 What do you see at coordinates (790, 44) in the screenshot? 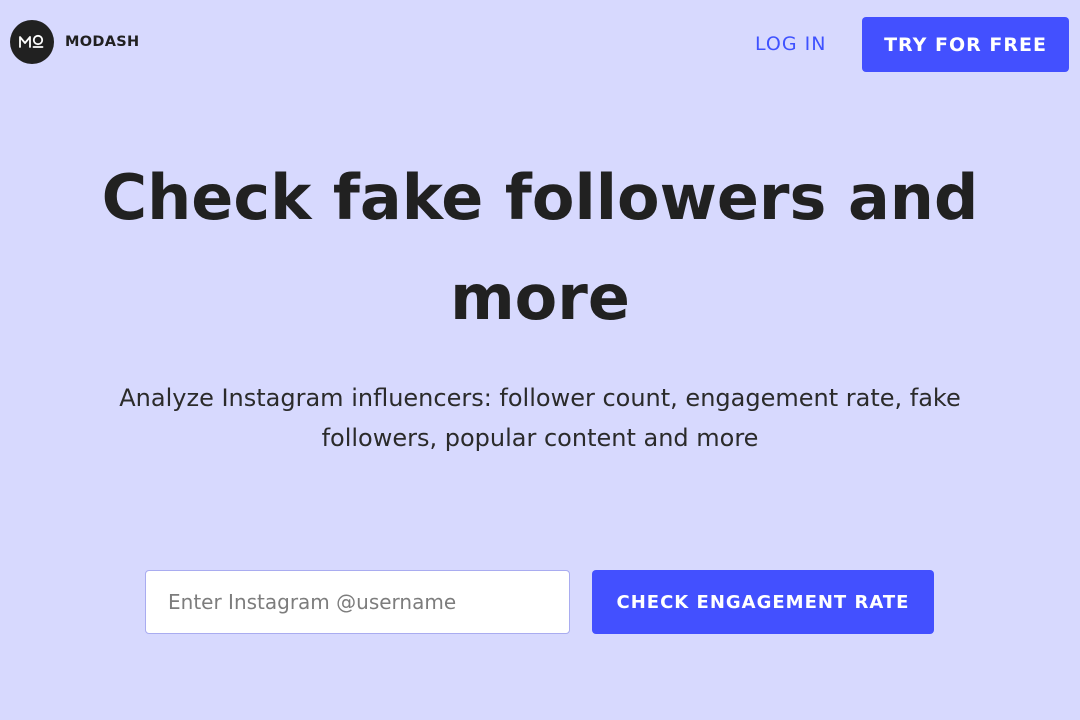
I see `login-link: LOG IN` at bounding box center [790, 44].